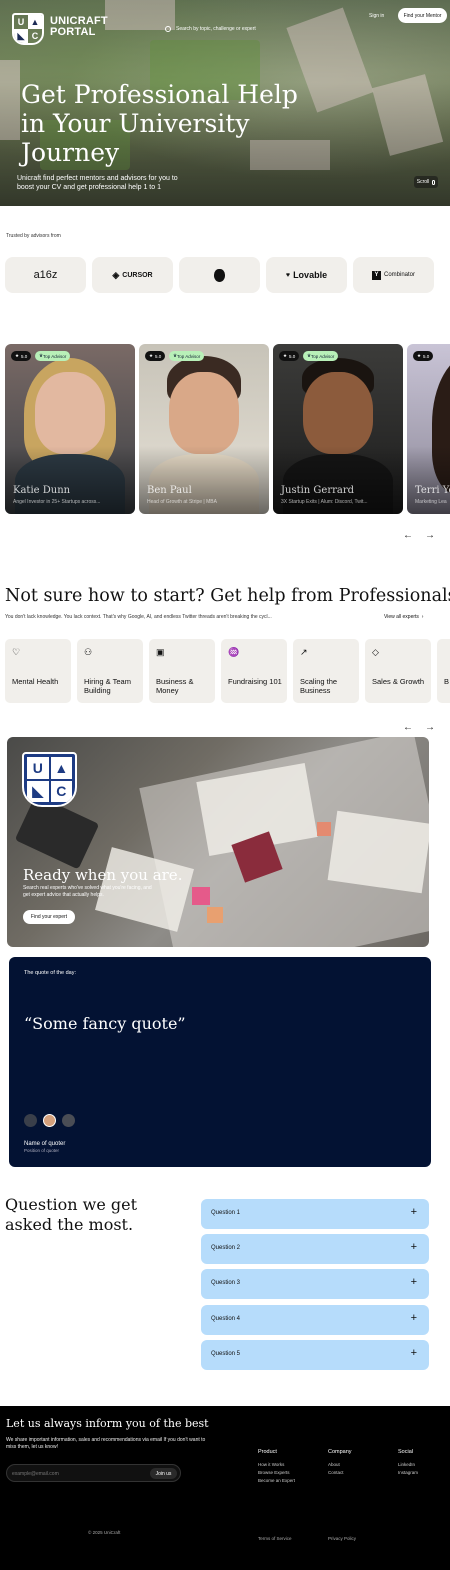 This screenshot has width=450, height=1570. What do you see at coordinates (398, 671) in the screenshot?
I see `category-card: ◇ Sales & Growth` at bounding box center [398, 671].